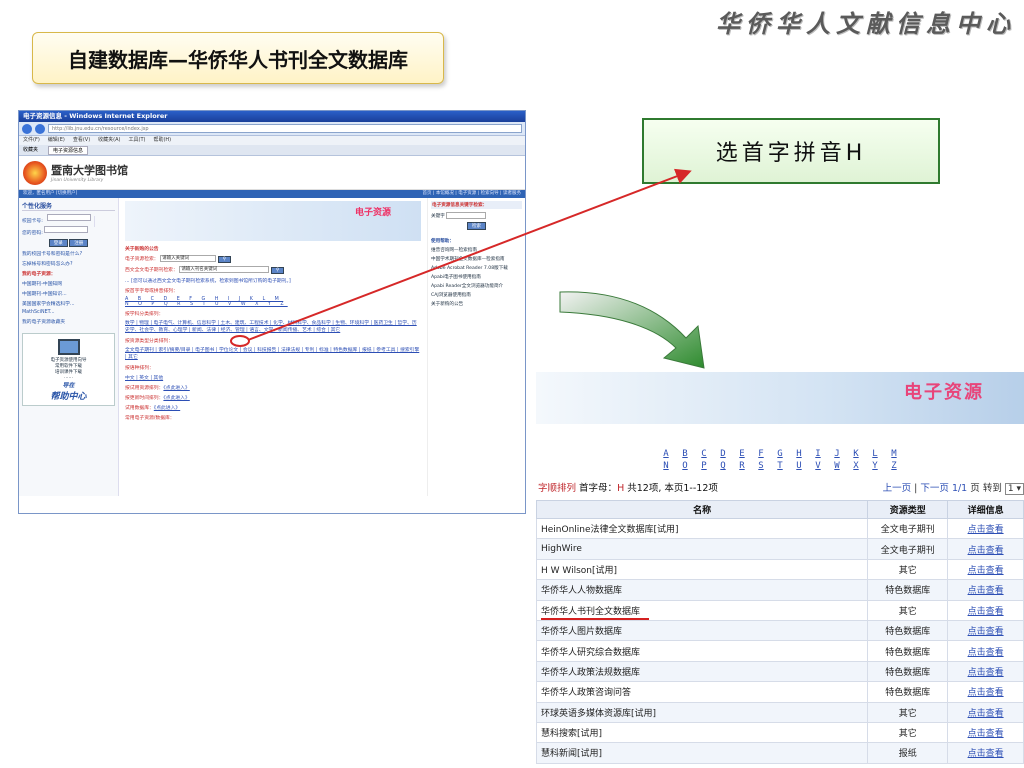 This screenshot has height=768, width=1024. I want to click on keyword-search-button: 检索, so click(476, 226).